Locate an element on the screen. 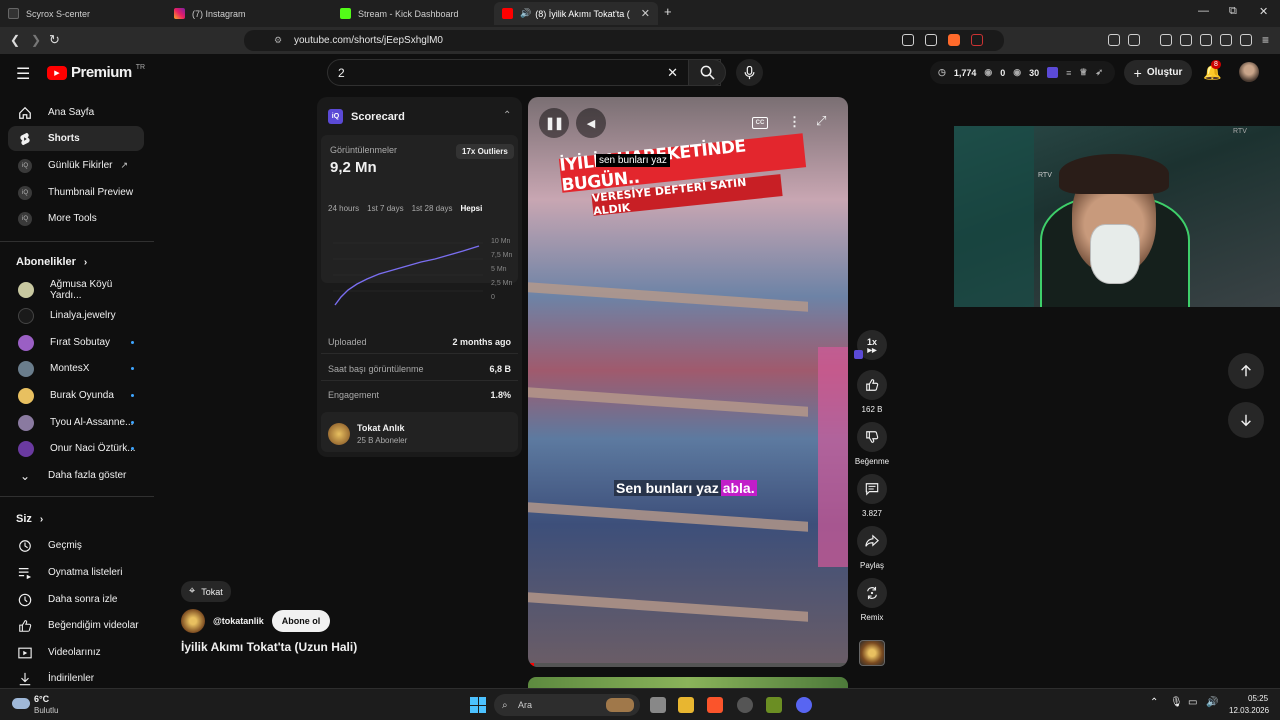 Image resolution: width=1280 pixels, height=720 pixels. channel-handle: @tokatanlik is located at coordinates (238, 621).